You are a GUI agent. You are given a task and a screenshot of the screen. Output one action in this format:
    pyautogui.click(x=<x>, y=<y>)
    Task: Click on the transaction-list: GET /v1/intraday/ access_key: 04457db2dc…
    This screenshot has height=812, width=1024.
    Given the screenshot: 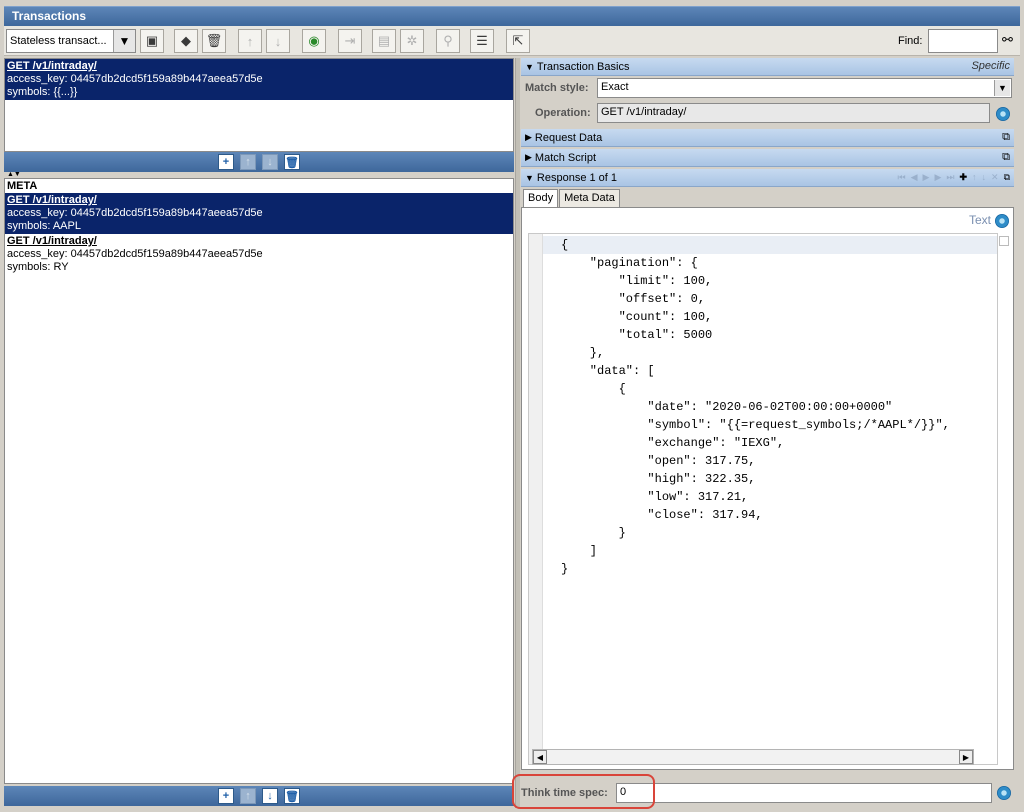 What is the action you would take?
    pyautogui.click(x=259, y=105)
    